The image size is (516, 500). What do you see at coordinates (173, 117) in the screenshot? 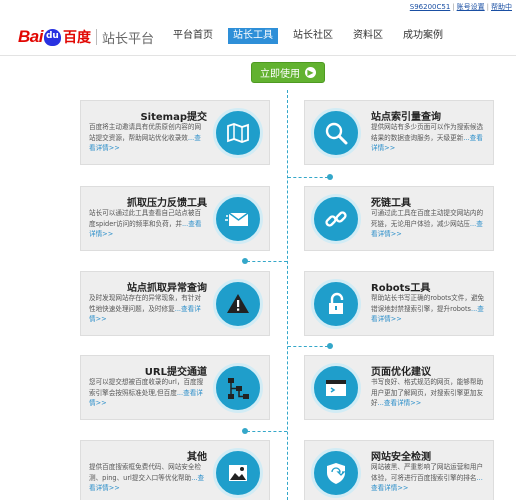
I see `card-title: Sitemap提交` at bounding box center [173, 117].